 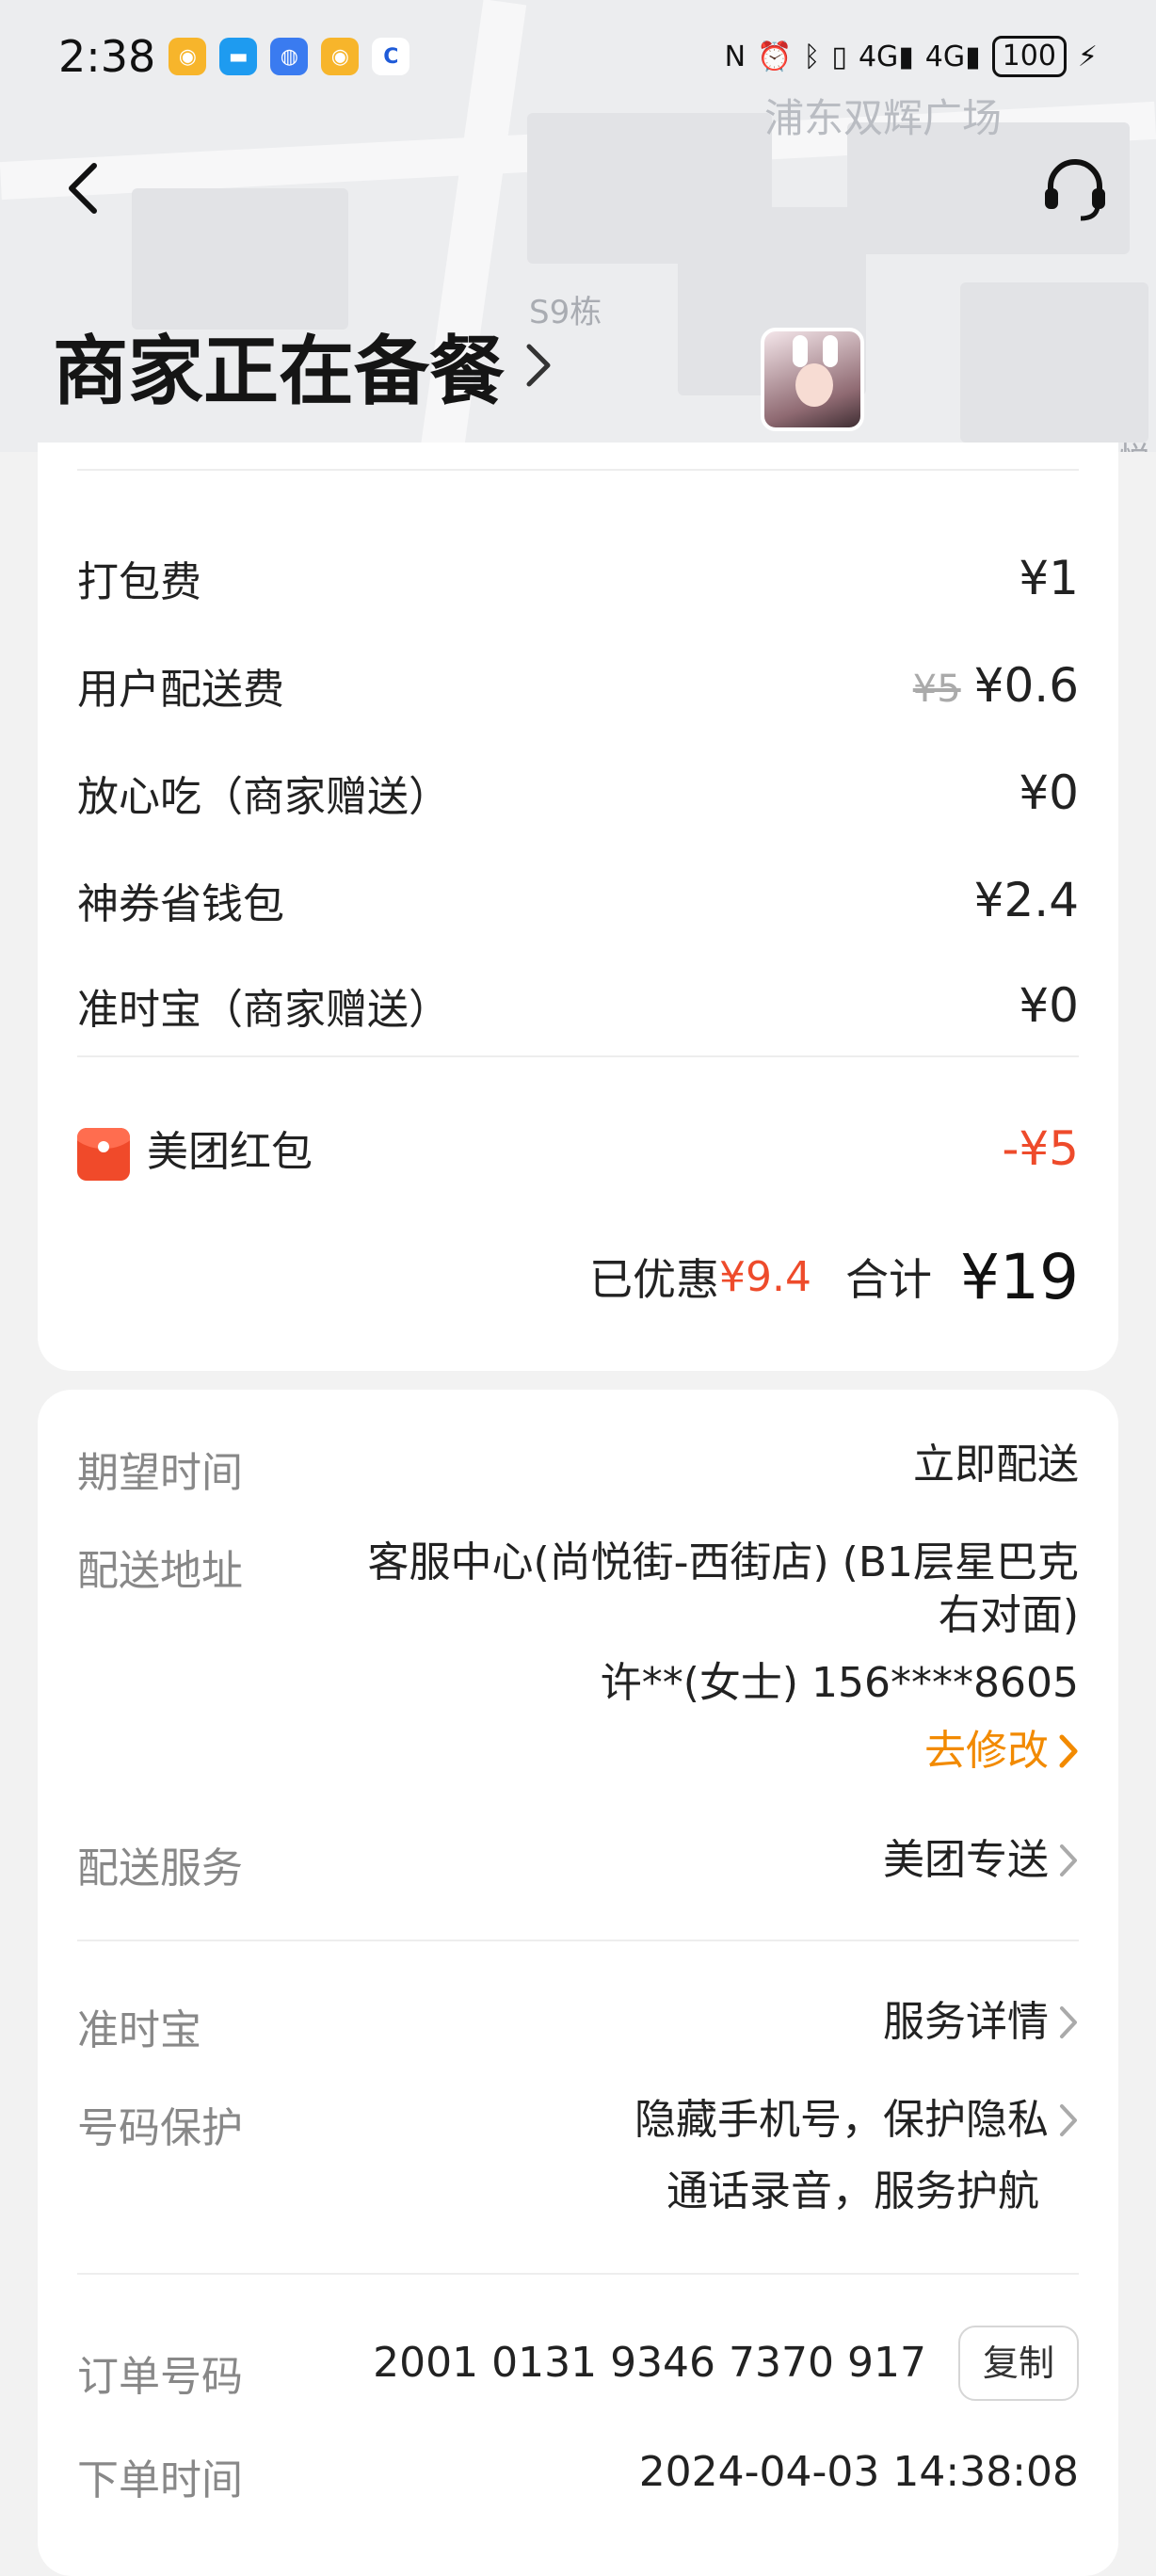 I want to click on status-time: 2:38, so click(x=107, y=56).